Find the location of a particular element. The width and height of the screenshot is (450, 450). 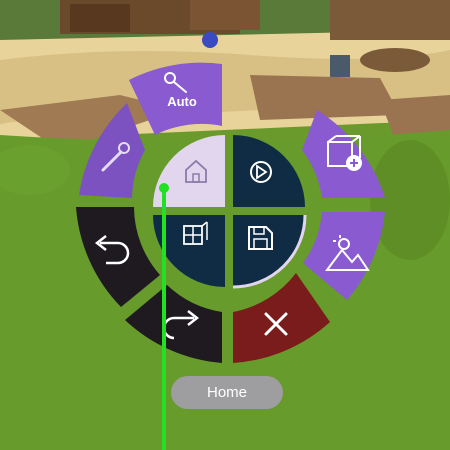

add-object-button is located at coordinates (343, 154).